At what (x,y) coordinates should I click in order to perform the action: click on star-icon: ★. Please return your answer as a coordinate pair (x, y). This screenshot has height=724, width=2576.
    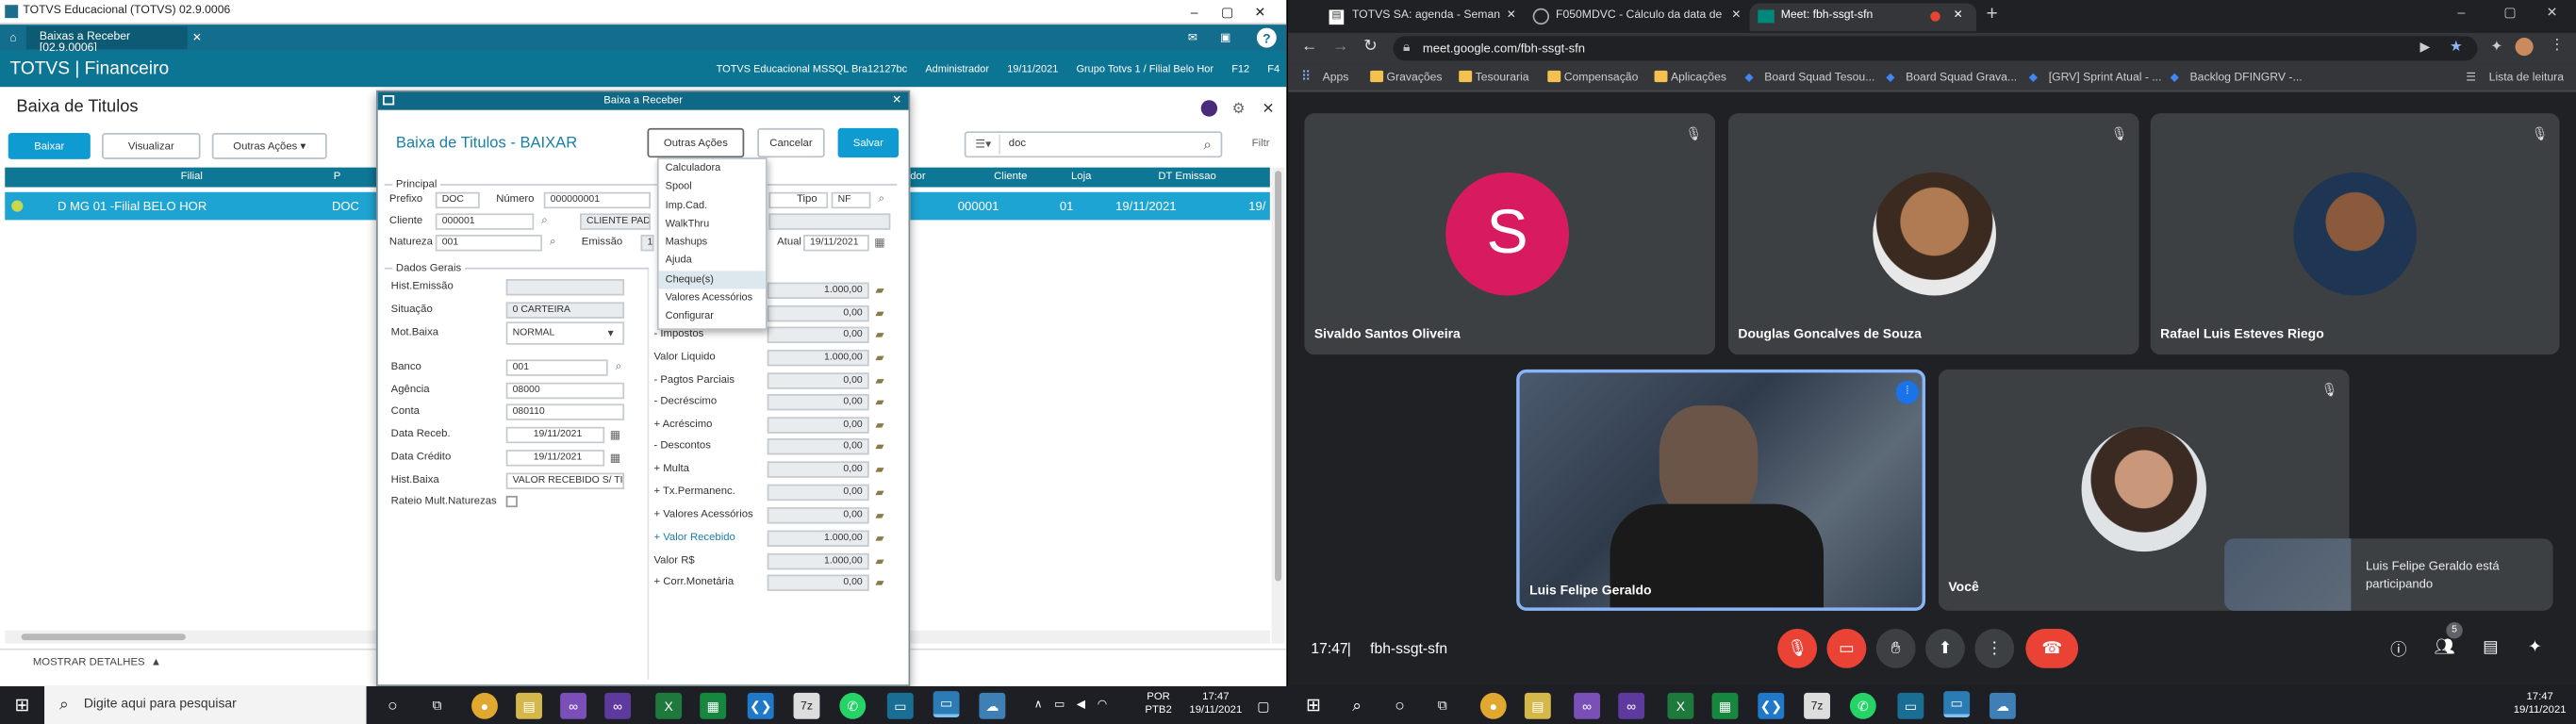
    Looking at the image, I should click on (2456, 47).